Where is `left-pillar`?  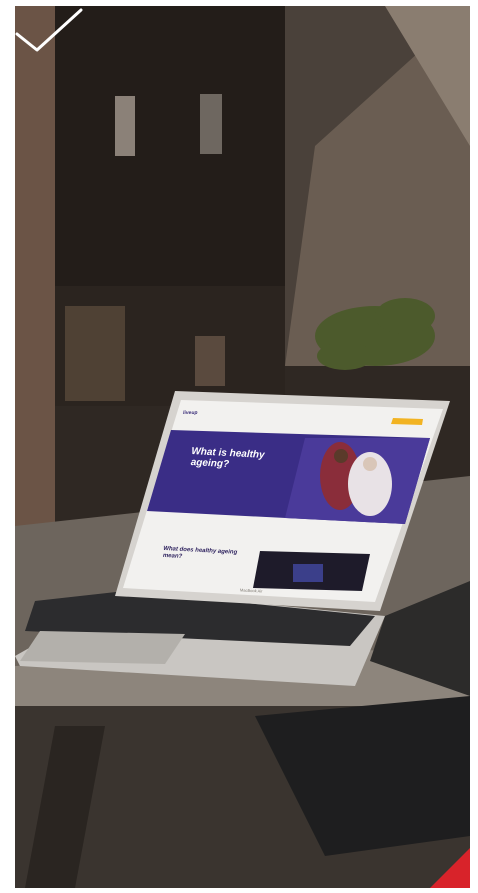
left-pillar is located at coordinates (35, 286).